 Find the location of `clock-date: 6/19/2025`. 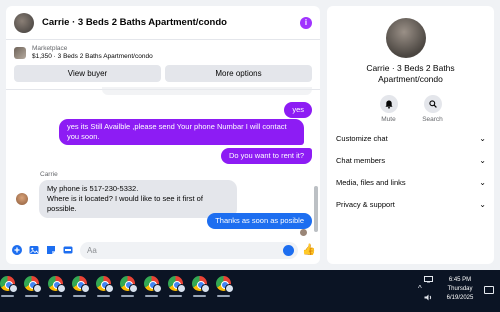

clock-date: 6/19/2025 is located at coordinates (460, 298).